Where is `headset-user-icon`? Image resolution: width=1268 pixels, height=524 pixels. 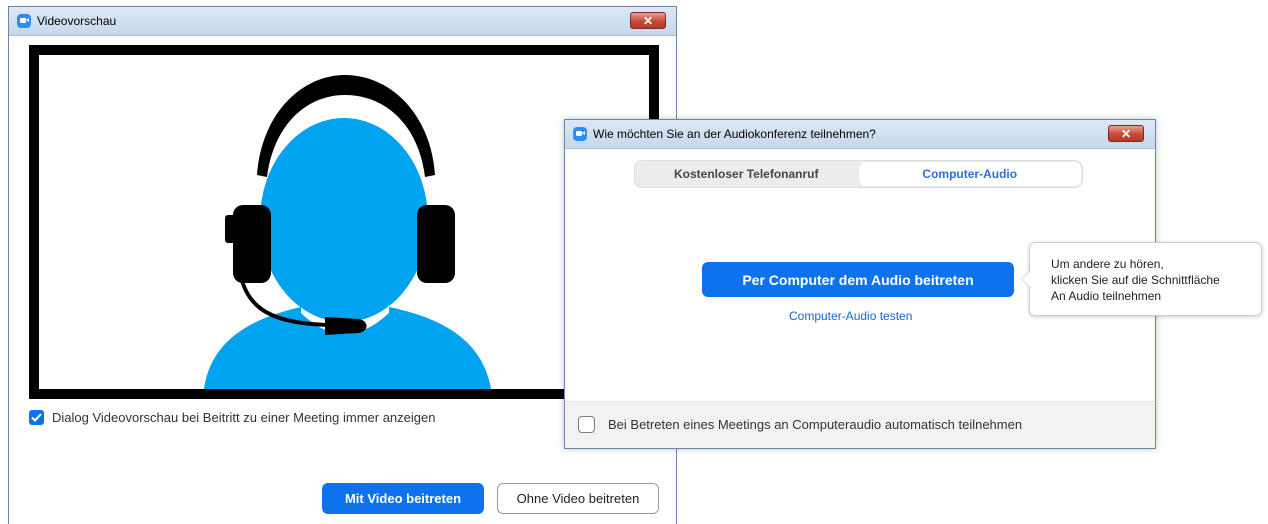 headset-user-icon is located at coordinates (347, 232).